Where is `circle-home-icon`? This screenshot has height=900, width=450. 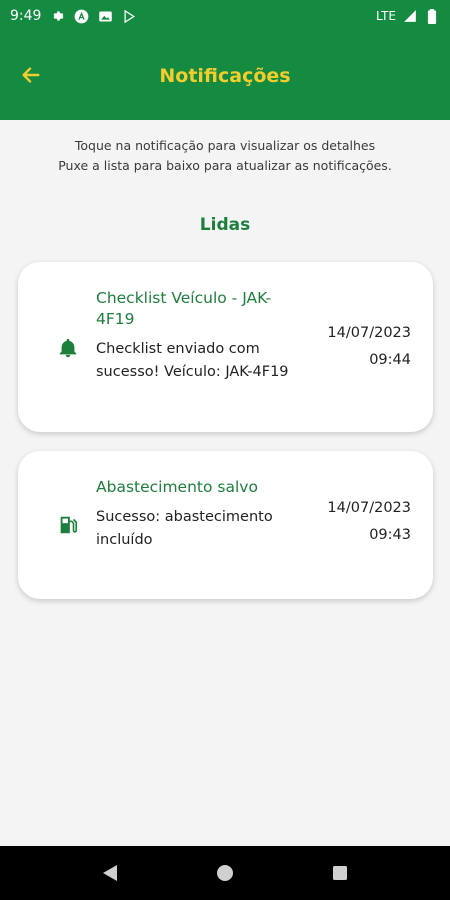 circle-home-icon is located at coordinates (225, 873).